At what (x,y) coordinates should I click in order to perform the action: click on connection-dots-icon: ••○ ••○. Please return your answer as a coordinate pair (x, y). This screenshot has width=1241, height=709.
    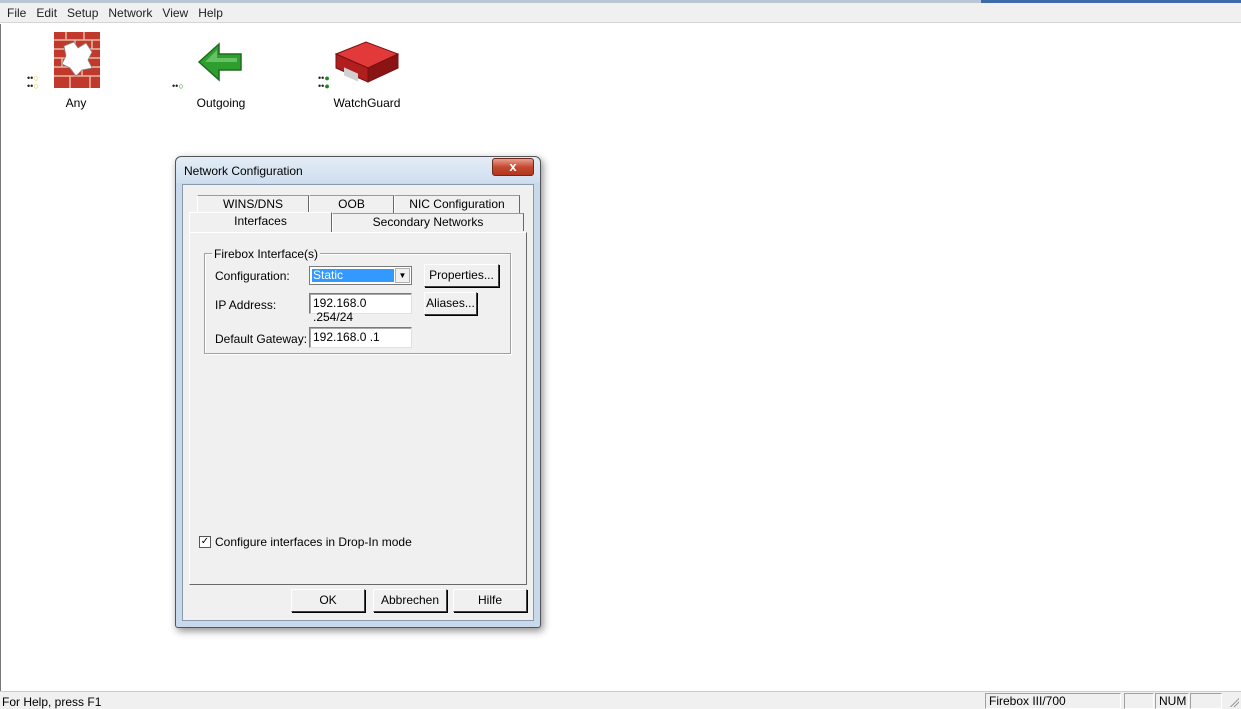
    Looking at the image, I should click on (33, 82).